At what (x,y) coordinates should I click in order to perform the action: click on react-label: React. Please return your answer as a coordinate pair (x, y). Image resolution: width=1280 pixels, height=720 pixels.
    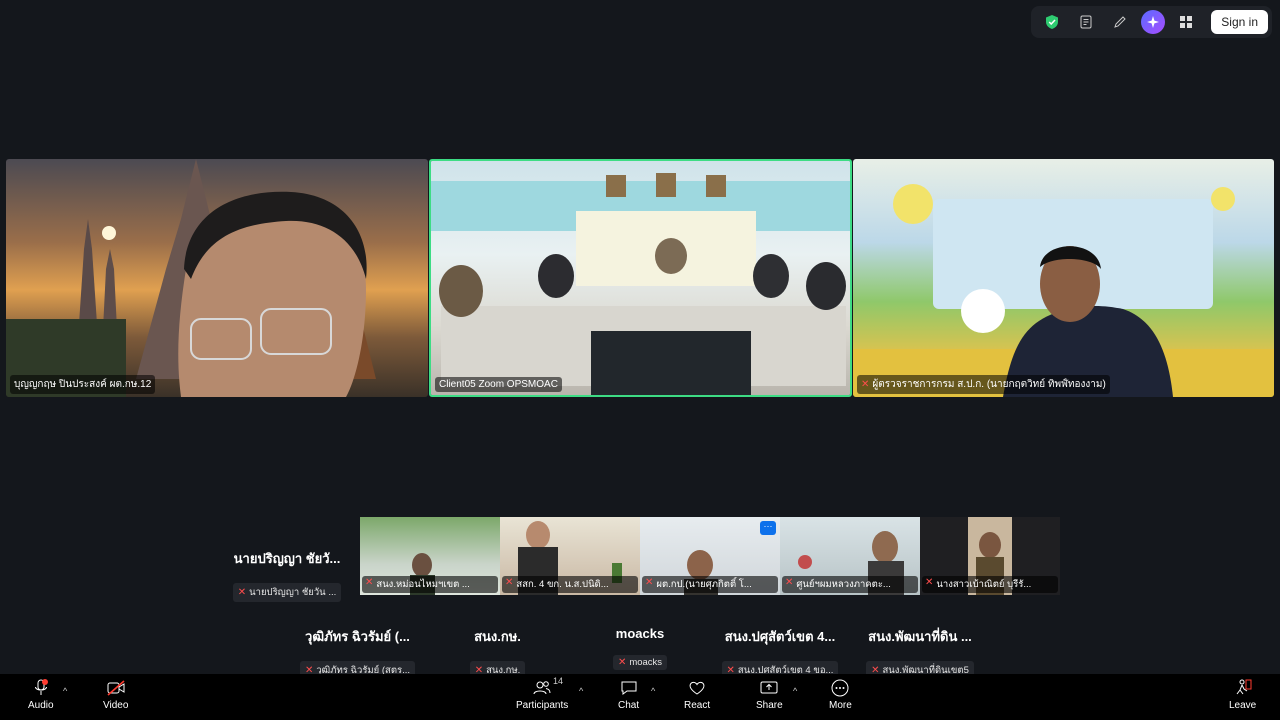
    Looking at the image, I should click on (697, 705).